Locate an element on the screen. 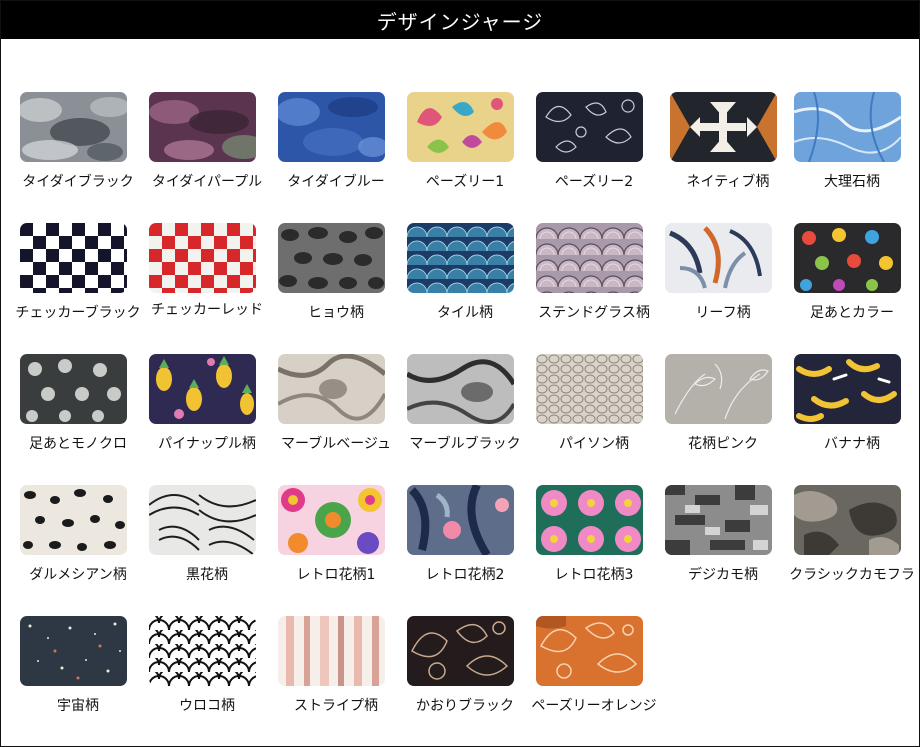 The height and width of the screenshot is (747, 920). swatch-item-black-floral: 黒花柄 is located at coordinates (207, 507).